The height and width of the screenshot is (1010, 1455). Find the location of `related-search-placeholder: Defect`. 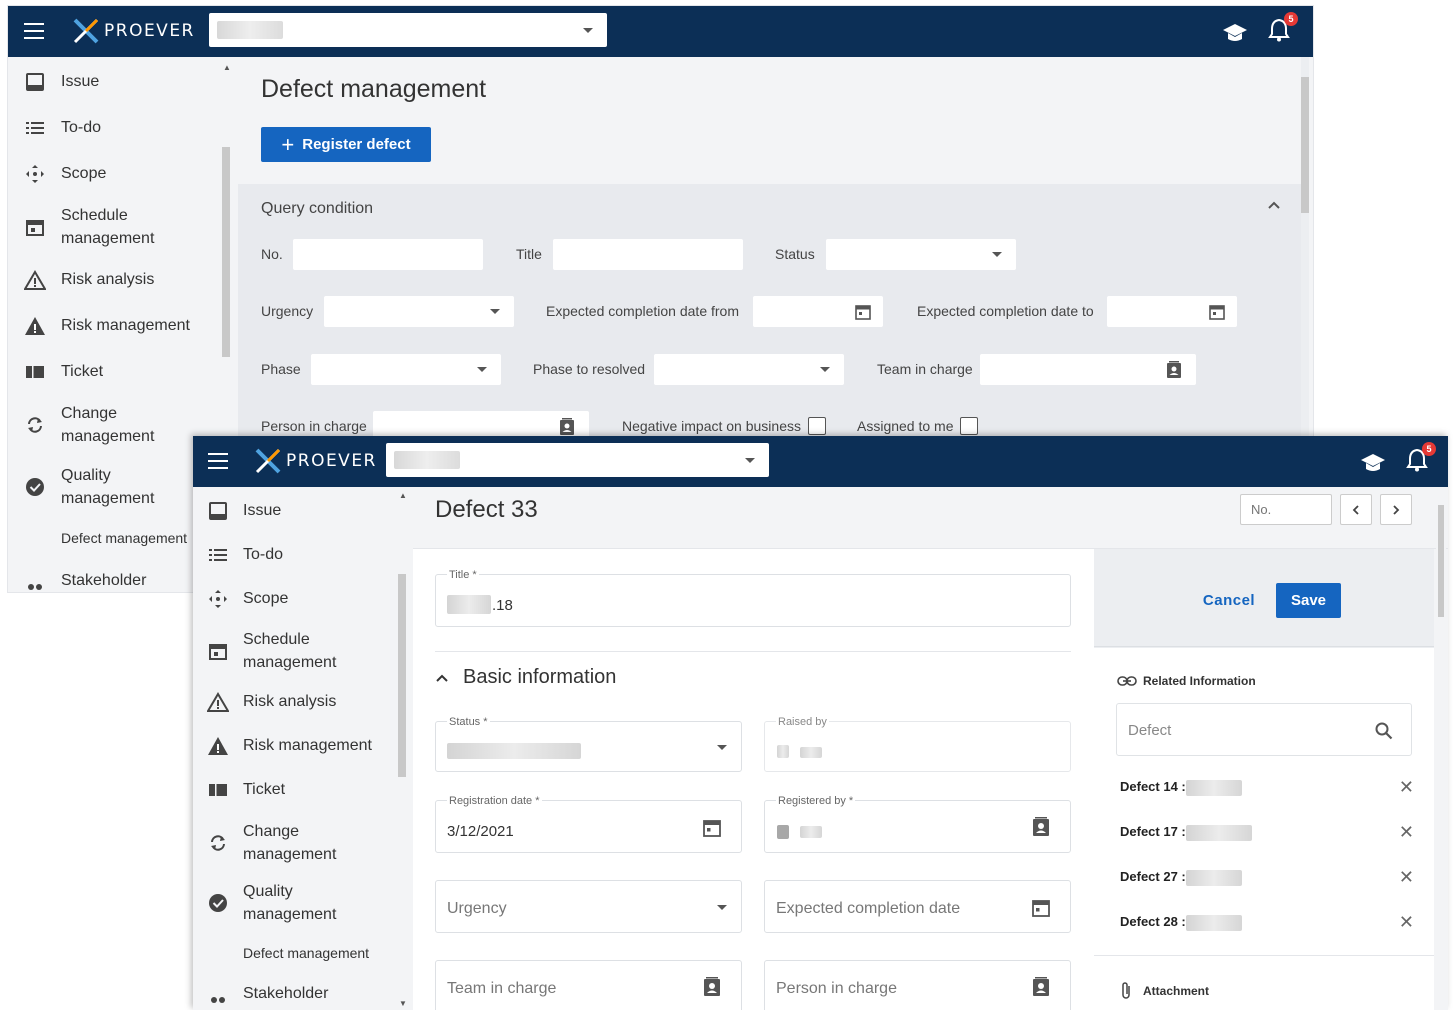

related-search-placeholder: Defect is located at coordinates (1150, 730).